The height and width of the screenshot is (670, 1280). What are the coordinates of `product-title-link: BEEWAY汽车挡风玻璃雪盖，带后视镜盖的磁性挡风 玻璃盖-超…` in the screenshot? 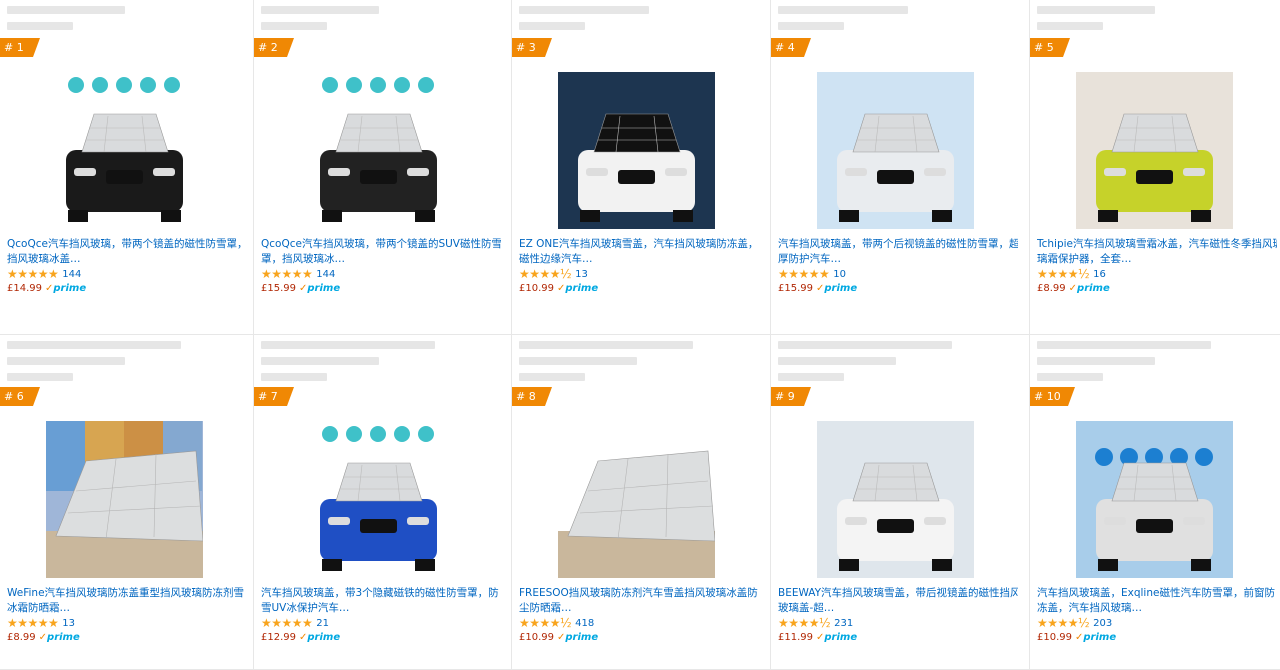 It's located at (898, 601).